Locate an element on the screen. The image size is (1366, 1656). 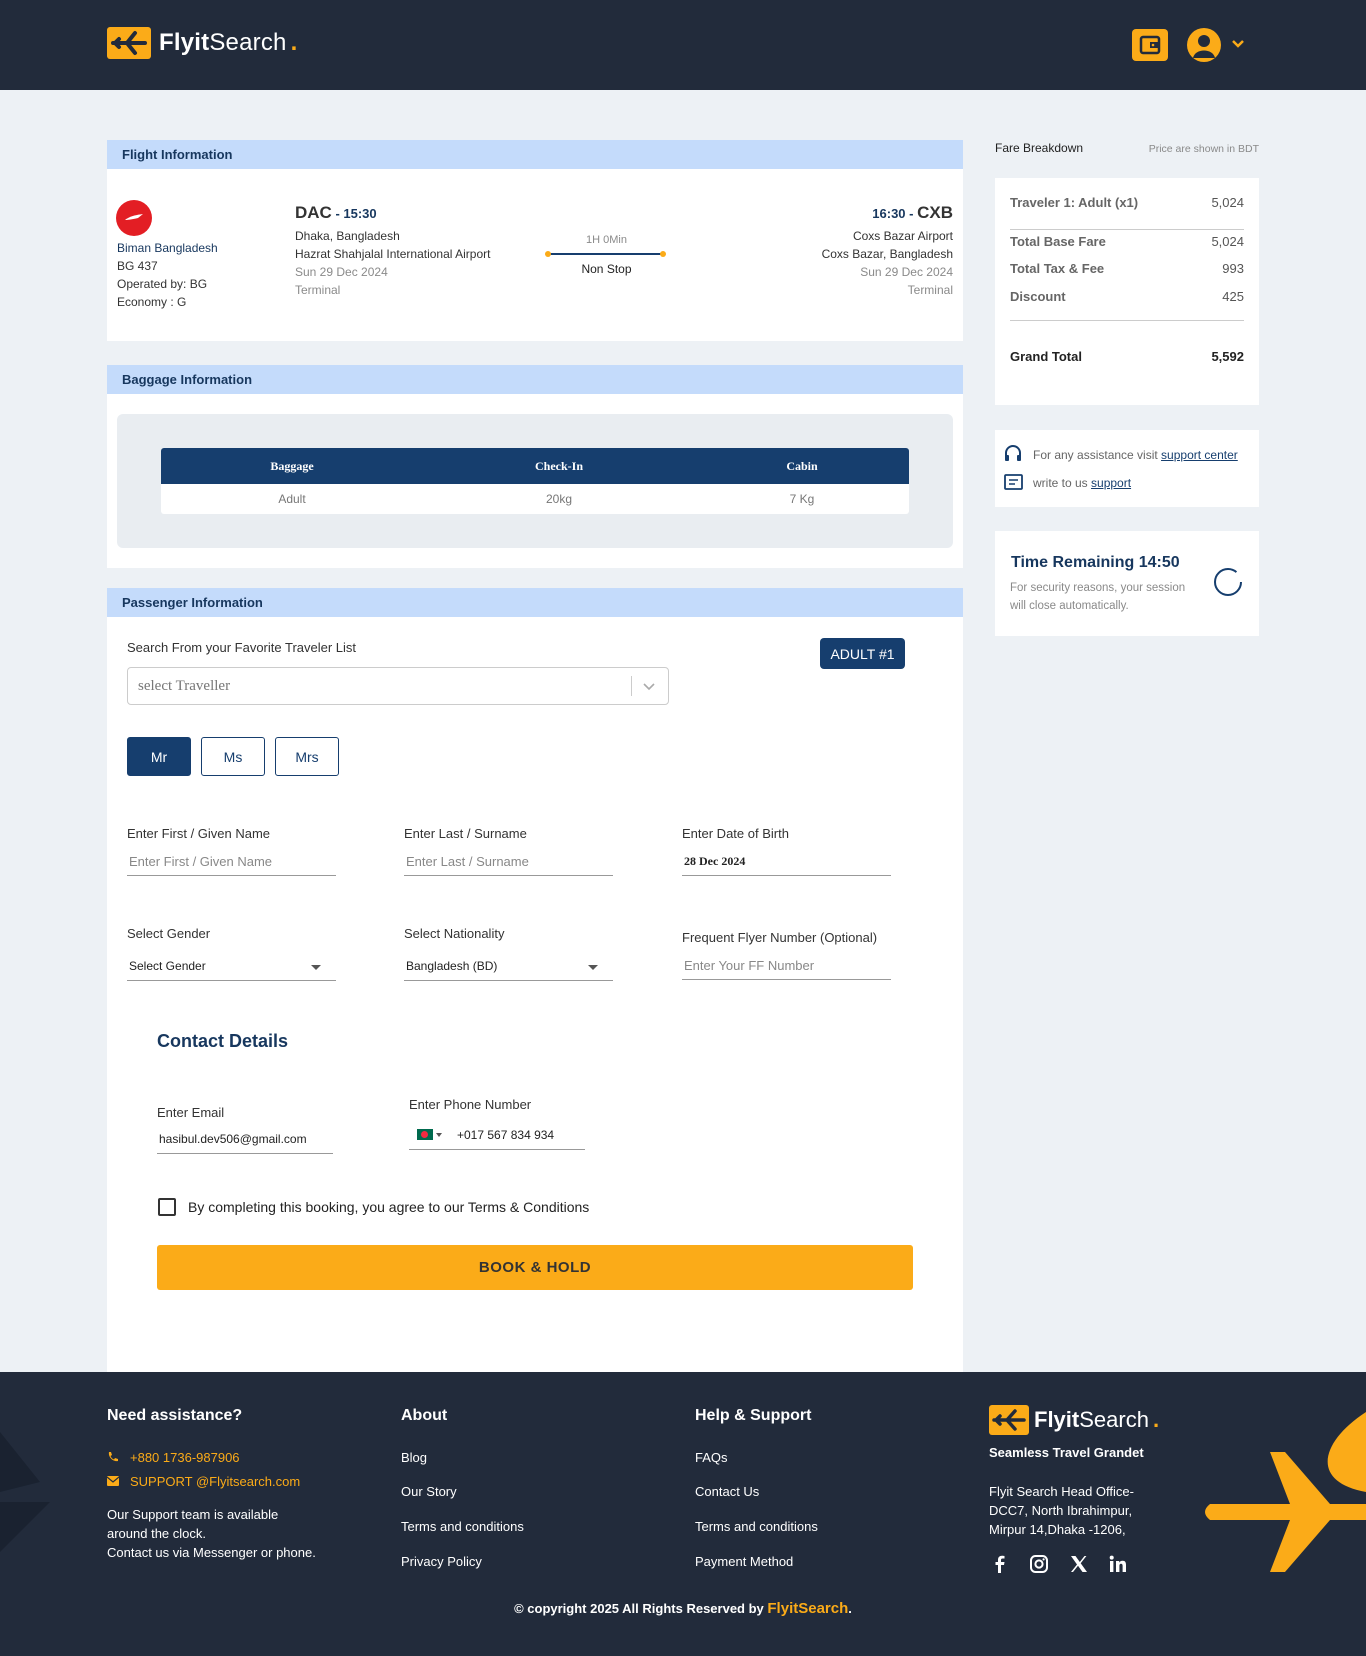
route-line is located at coordinates (606, 254).